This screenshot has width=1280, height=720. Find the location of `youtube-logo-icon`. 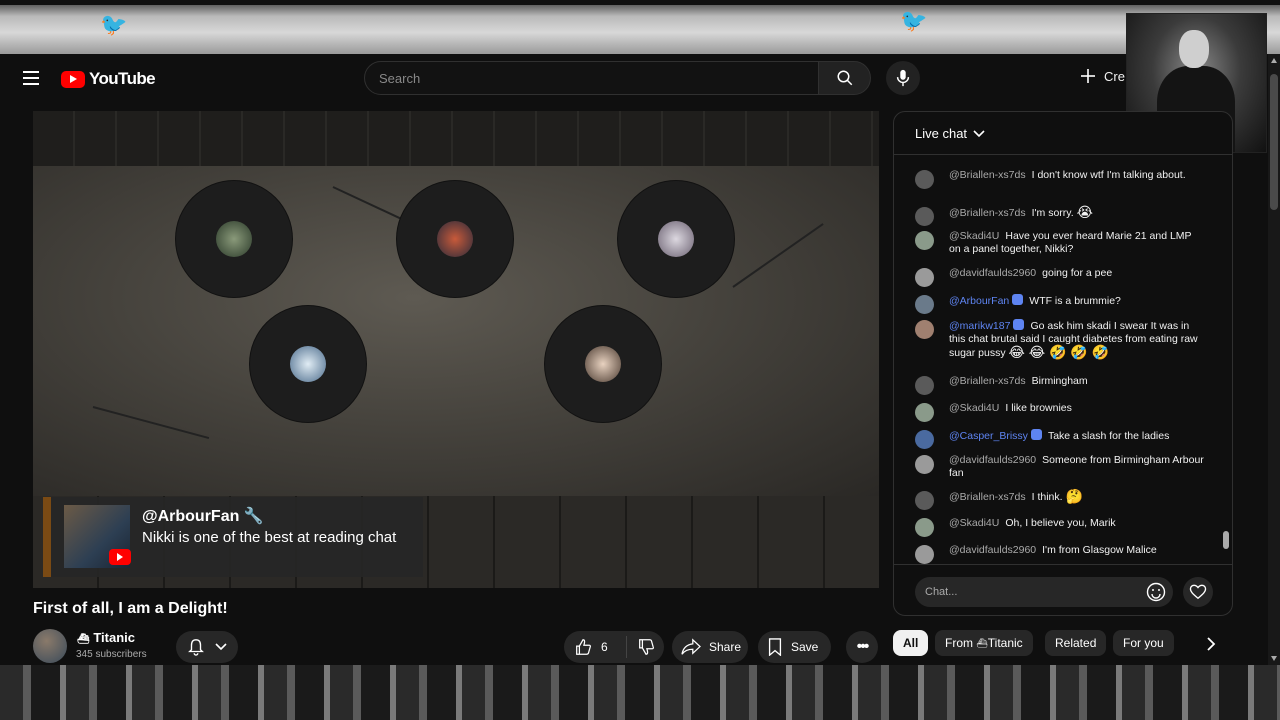

youtube-logo-icon is located at coordinates (120, 557).